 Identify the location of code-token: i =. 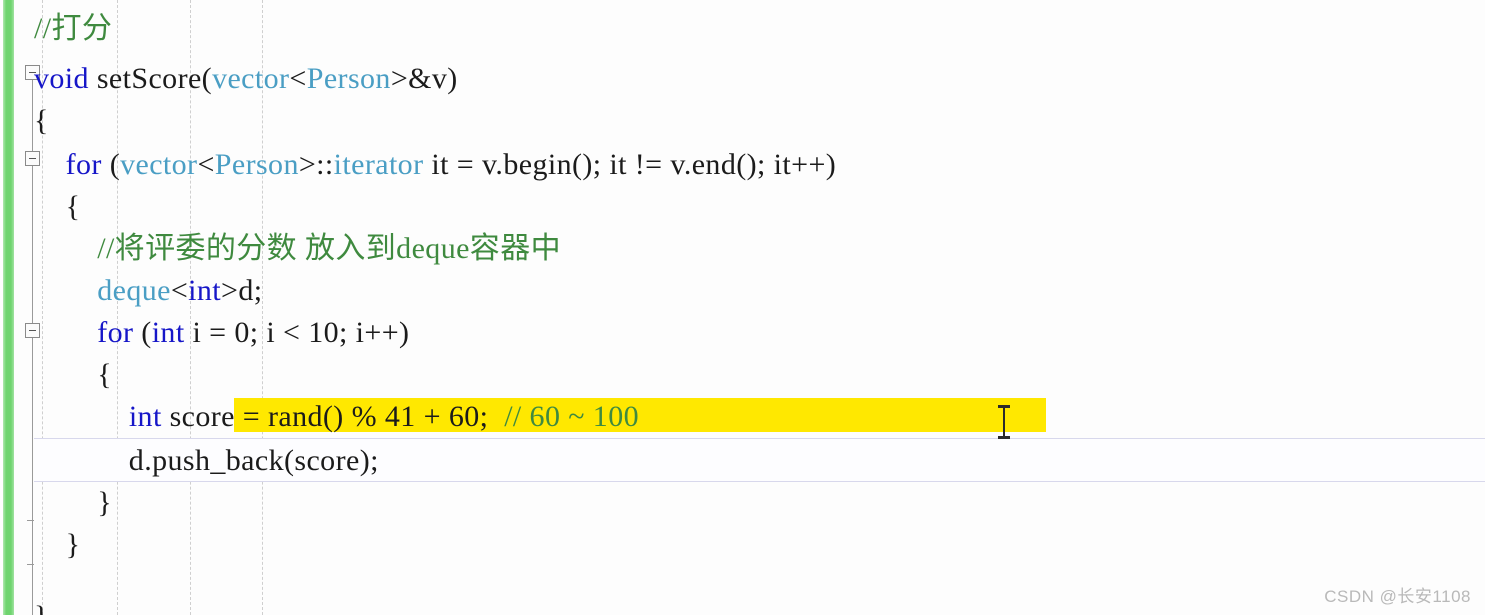
(209, 332).